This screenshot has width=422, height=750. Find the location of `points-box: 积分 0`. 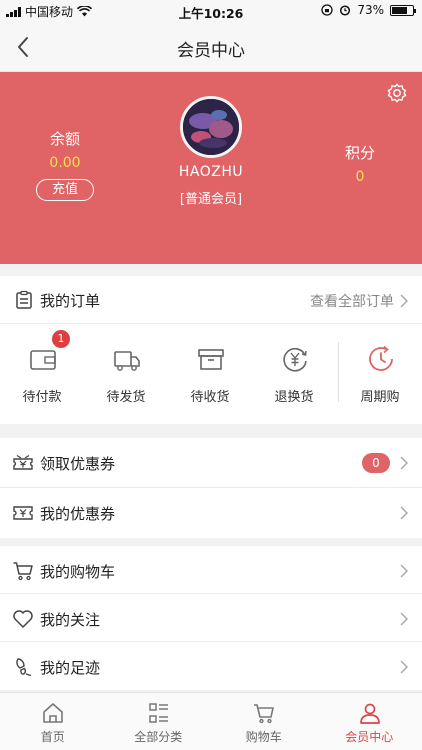

points-box: 积分 0 is located at coordinates (360, 163).